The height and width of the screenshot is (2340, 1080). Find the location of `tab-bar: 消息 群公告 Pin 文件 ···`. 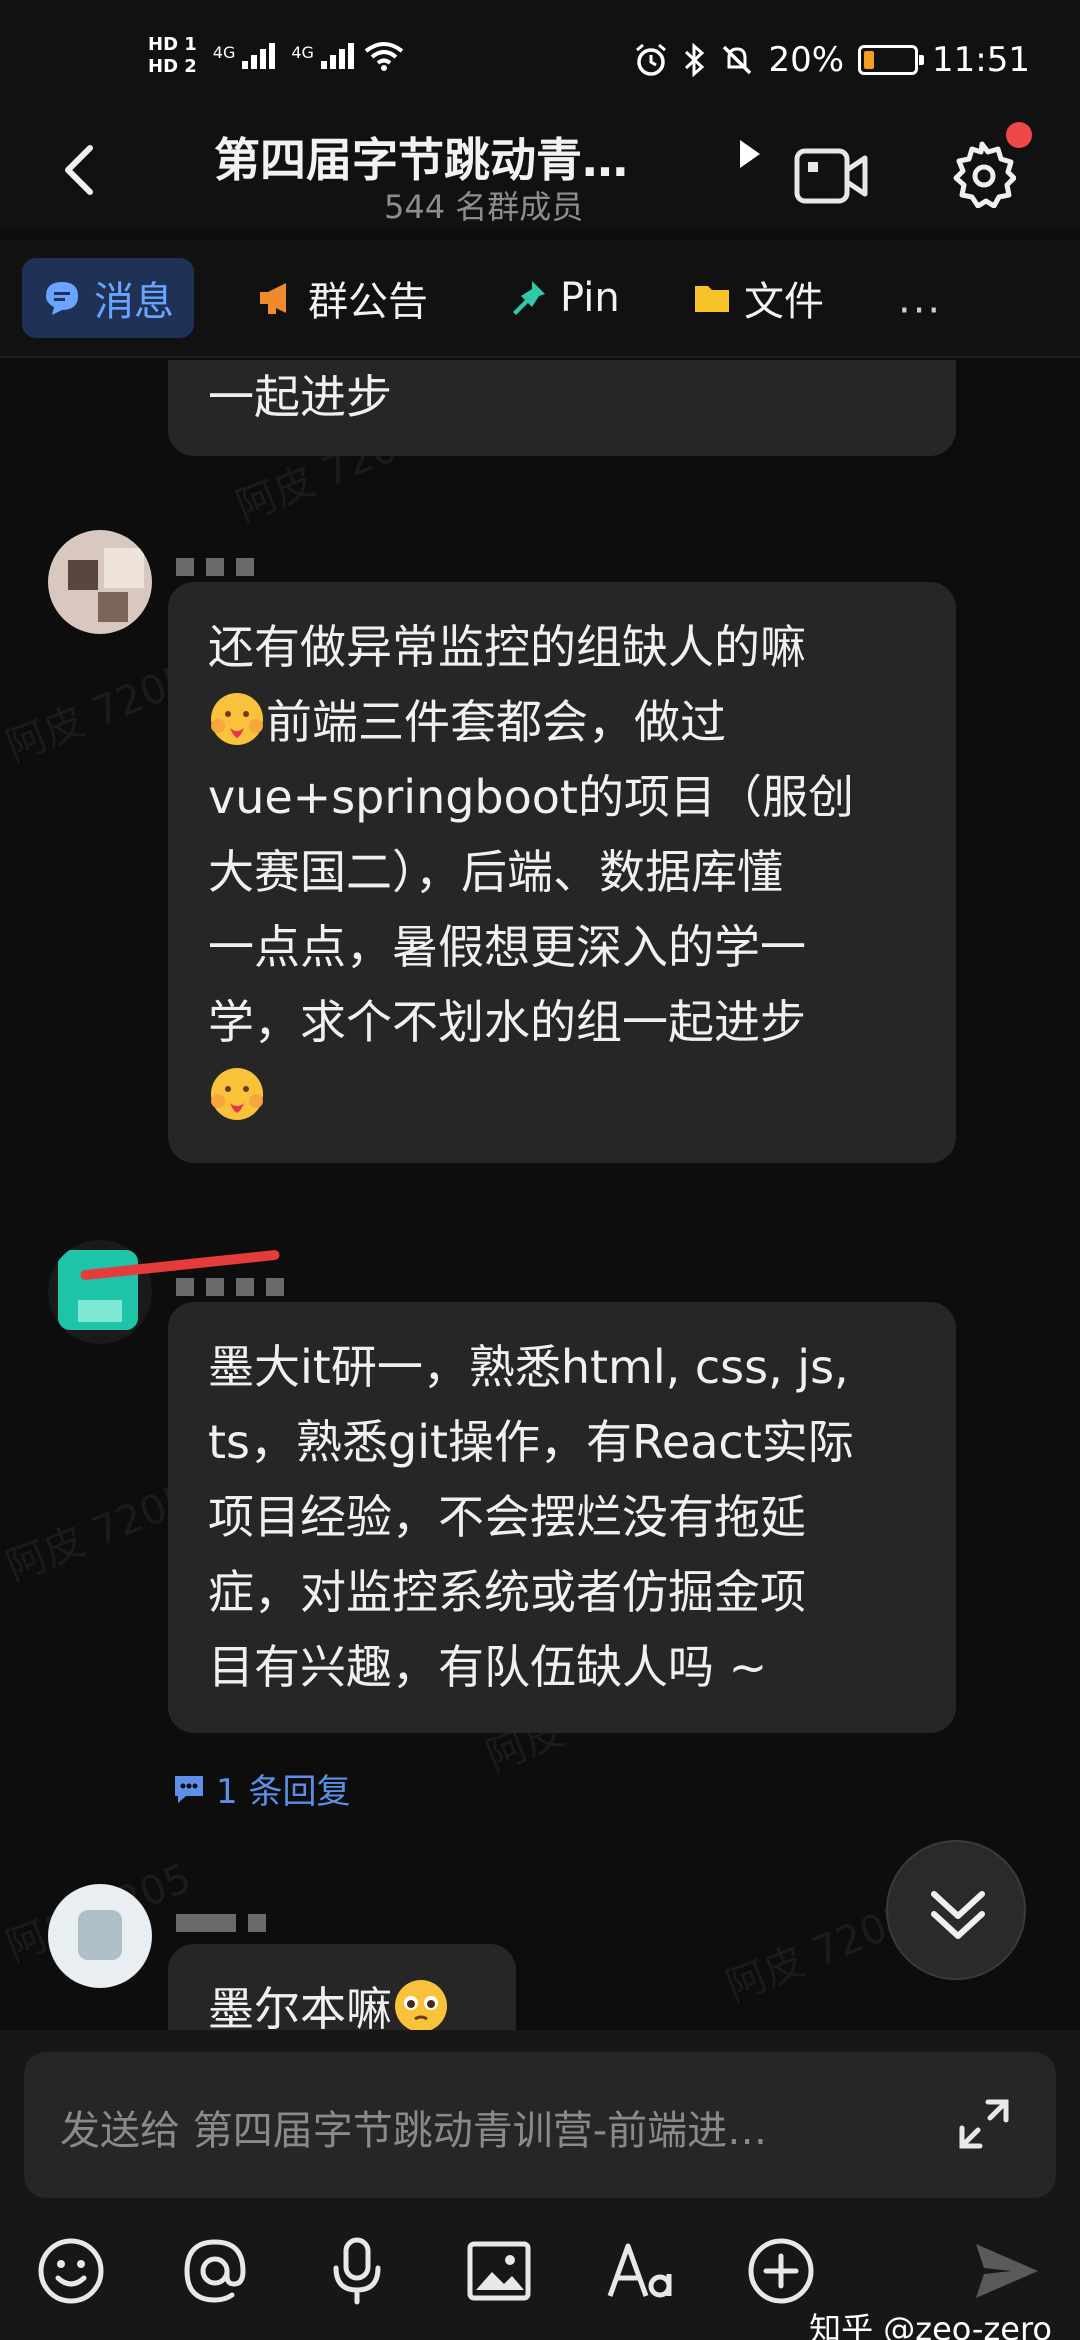

tab-bar: 消息 群公告 Pin 文件 ··· is located at coordinates (540, 299).